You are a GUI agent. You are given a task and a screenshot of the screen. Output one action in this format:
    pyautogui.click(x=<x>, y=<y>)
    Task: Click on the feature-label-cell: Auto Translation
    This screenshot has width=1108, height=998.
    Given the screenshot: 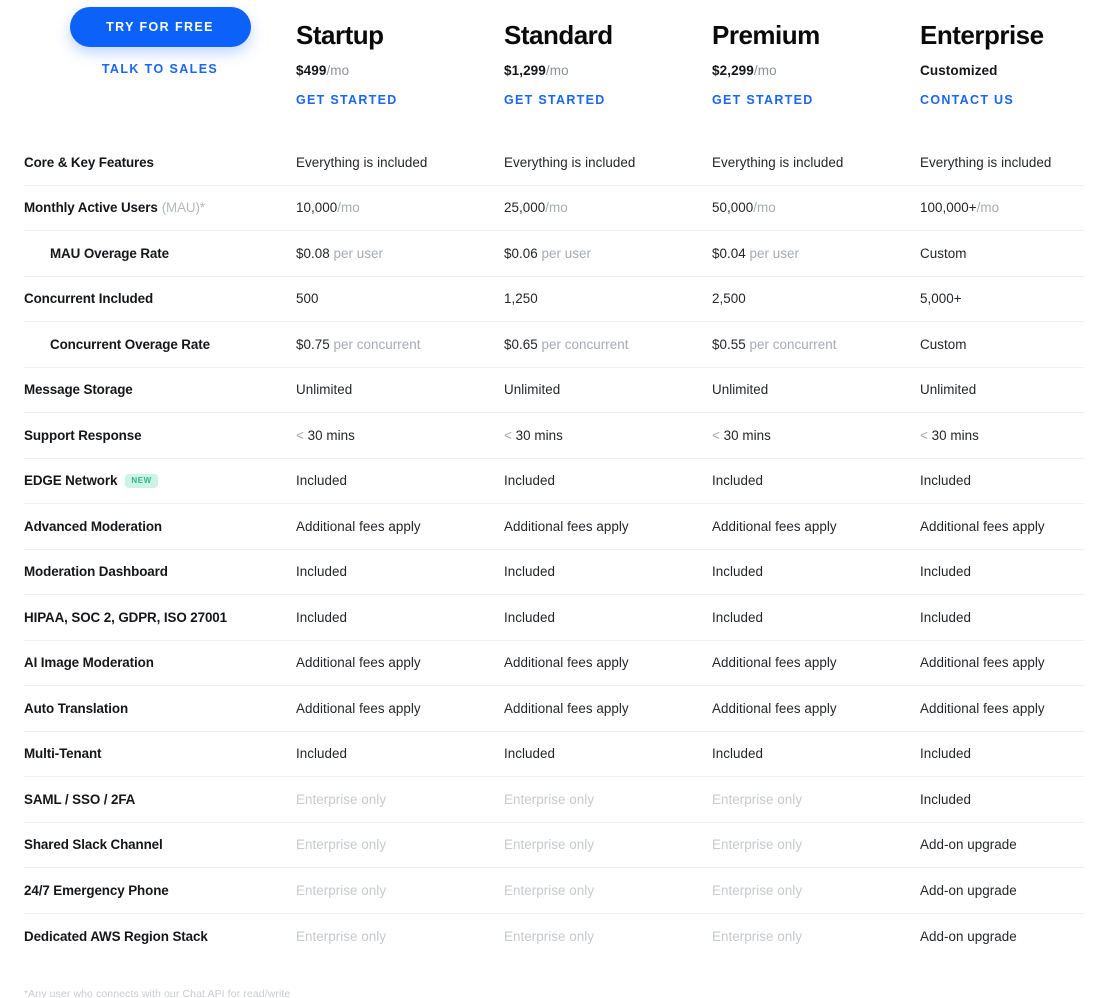 What is the action you would take?
    pyautogui.click(x=160, y=708)
    